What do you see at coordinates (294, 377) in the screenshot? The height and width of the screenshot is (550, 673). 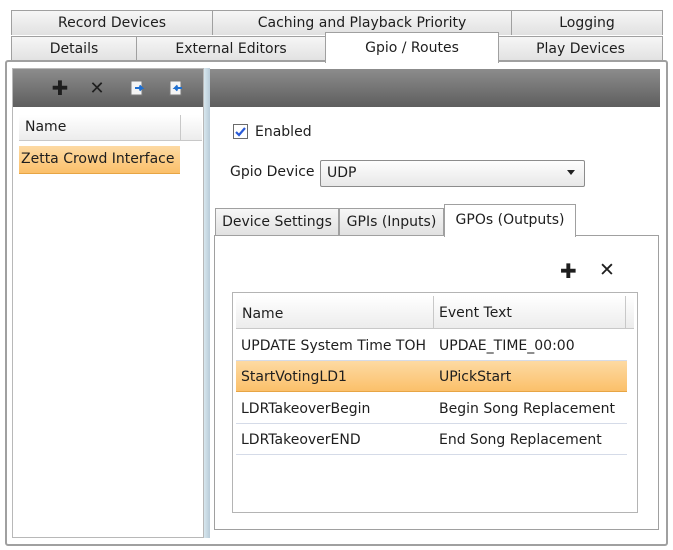 I see `row-name: StartVotingLD1` at bounding box center [294, 377].